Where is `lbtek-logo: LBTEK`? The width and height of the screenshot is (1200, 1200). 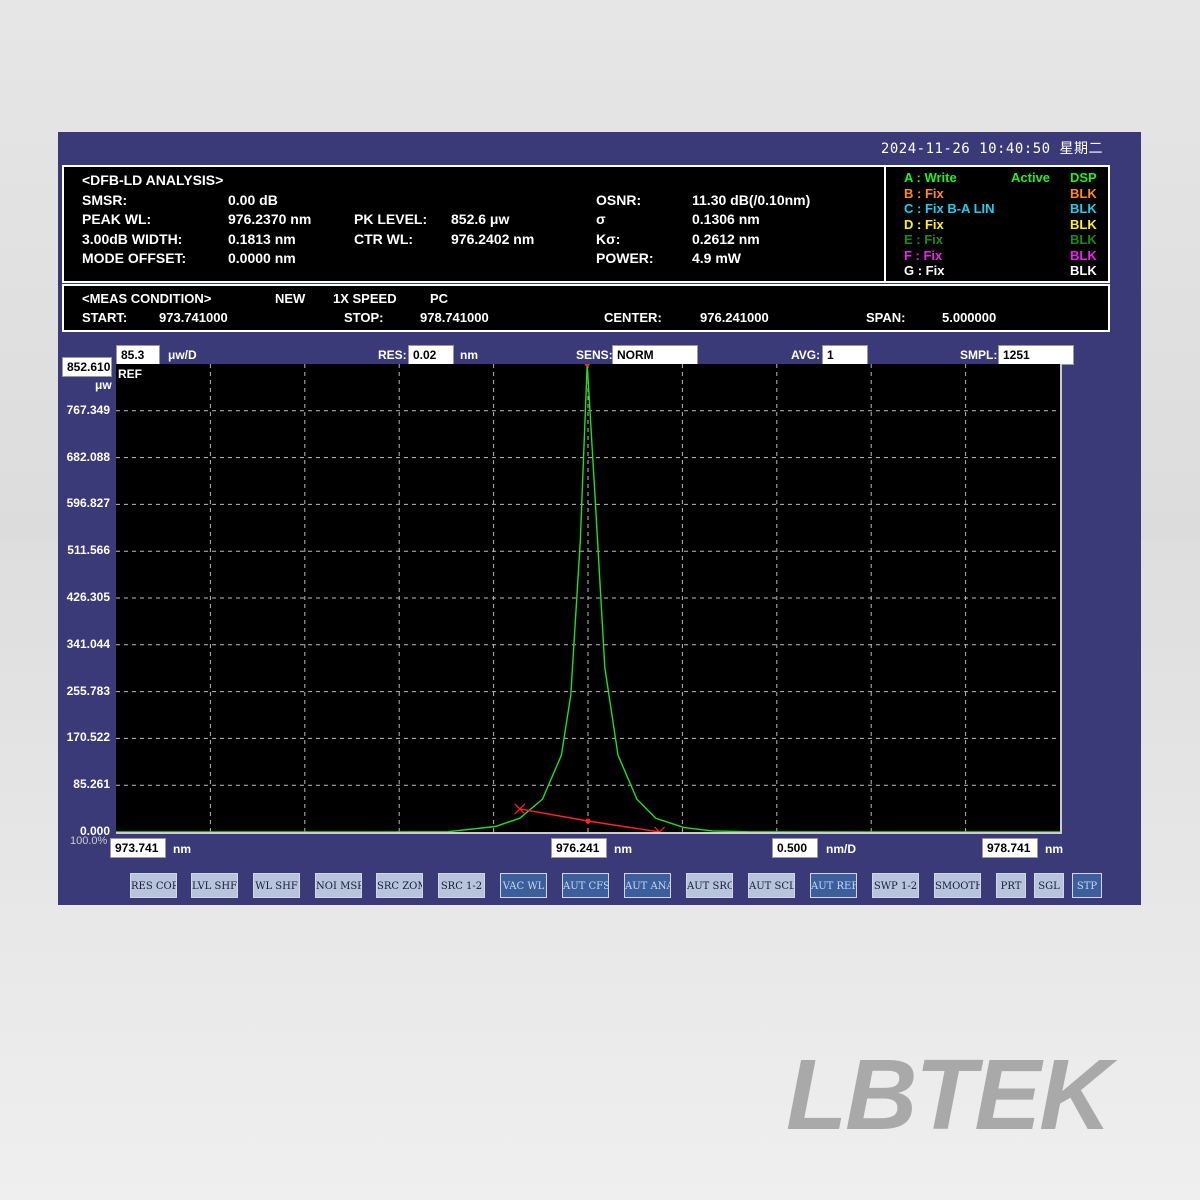 lbtek-logo: LBTEK is located at coordinates (948, 1095).